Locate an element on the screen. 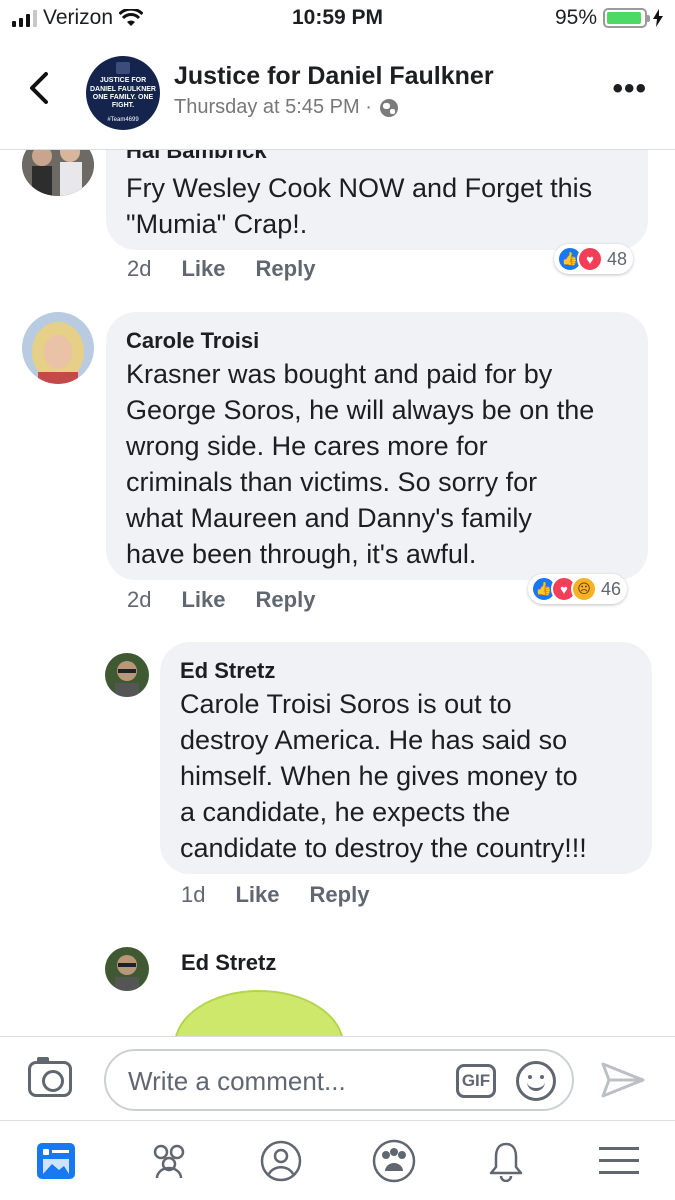  tab-menu is located at coordinates (619, 1161).